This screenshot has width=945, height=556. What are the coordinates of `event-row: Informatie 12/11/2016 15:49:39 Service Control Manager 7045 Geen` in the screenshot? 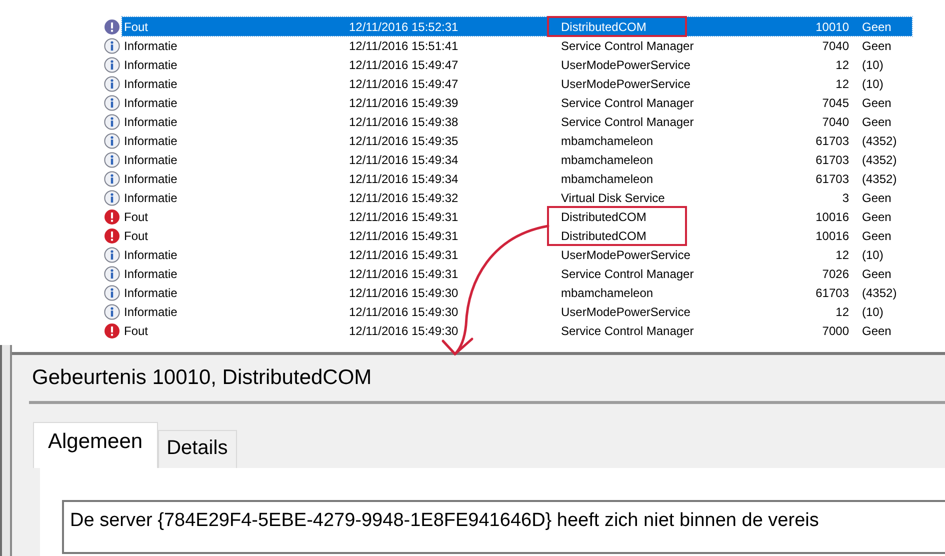 It's located at (517, 102).